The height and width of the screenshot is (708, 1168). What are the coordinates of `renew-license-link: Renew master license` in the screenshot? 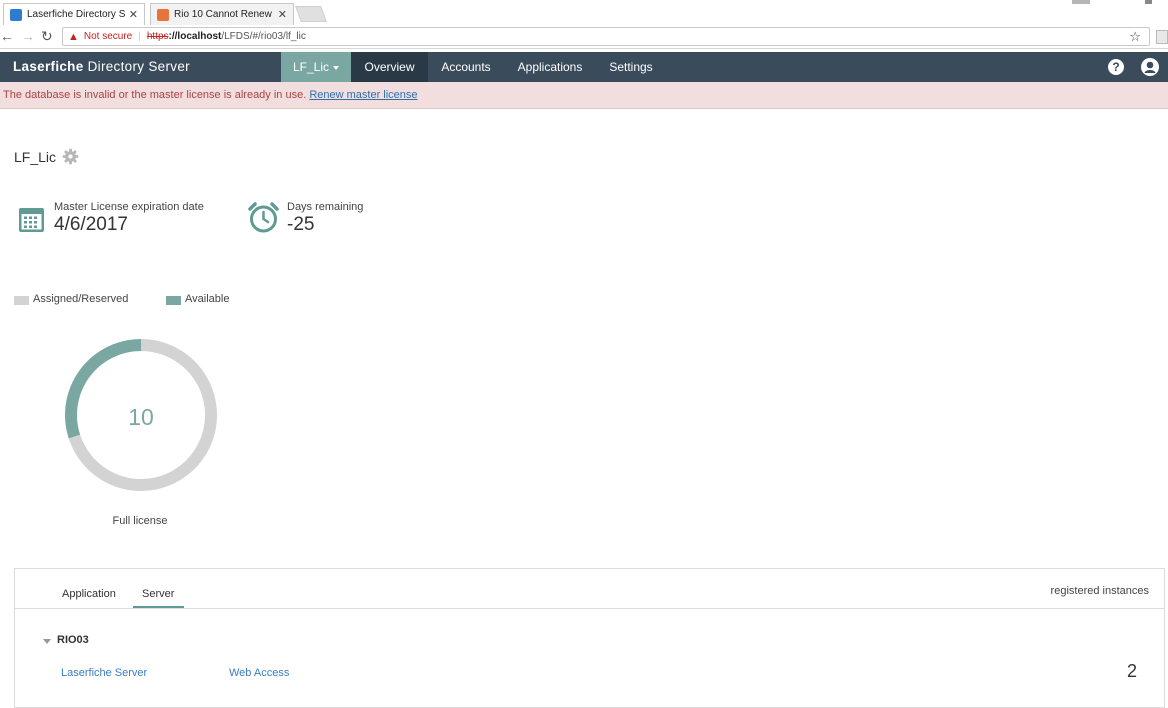 It's located at (363, 95).